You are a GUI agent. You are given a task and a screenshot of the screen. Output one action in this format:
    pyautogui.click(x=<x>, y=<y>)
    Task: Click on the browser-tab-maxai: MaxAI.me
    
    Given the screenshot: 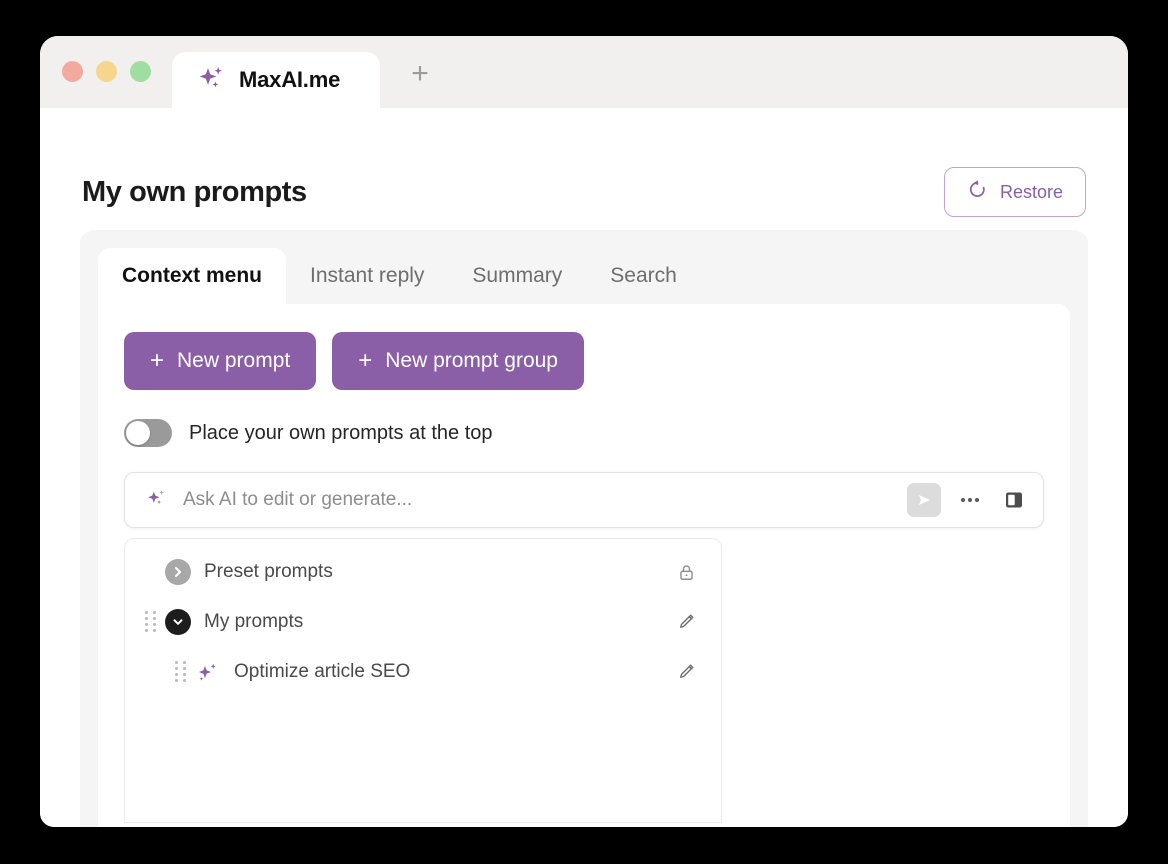 What is the action you would take?
    pyautogui.click(x=276, y=80)
    